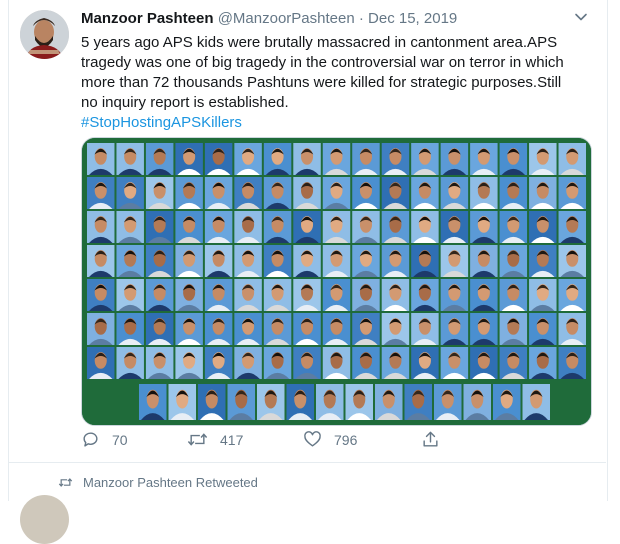 The height and width of the screenshot is (544, 620). What do you see at coordinates (90, 439) in the screenshot?
I see `reply-icon` at bounding box center [90, 439].